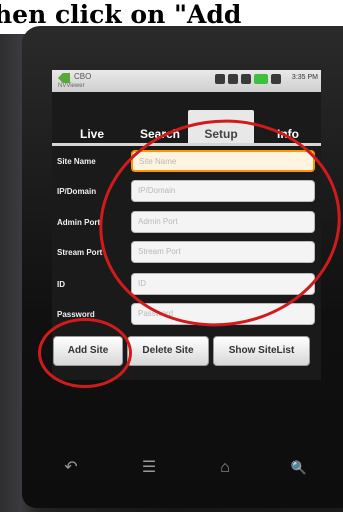 This screenshot has height=512, width=343. I want to click on show-sitelist-button: Show SiteList, so click(261, 351).